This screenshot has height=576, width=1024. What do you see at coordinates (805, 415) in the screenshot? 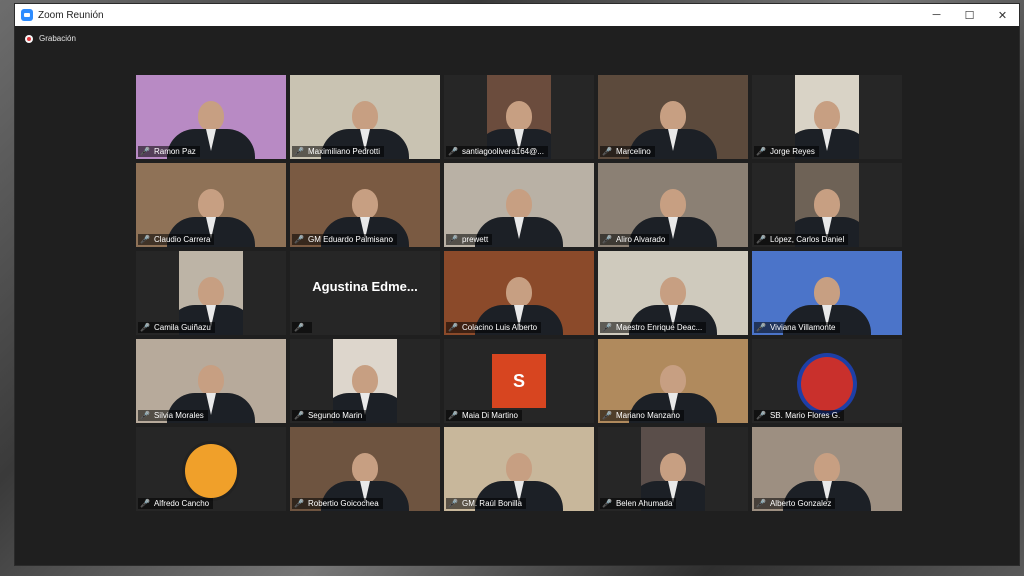
I see `participant-name: SB. Mario Flores G.` at bounding box center [805, 415].